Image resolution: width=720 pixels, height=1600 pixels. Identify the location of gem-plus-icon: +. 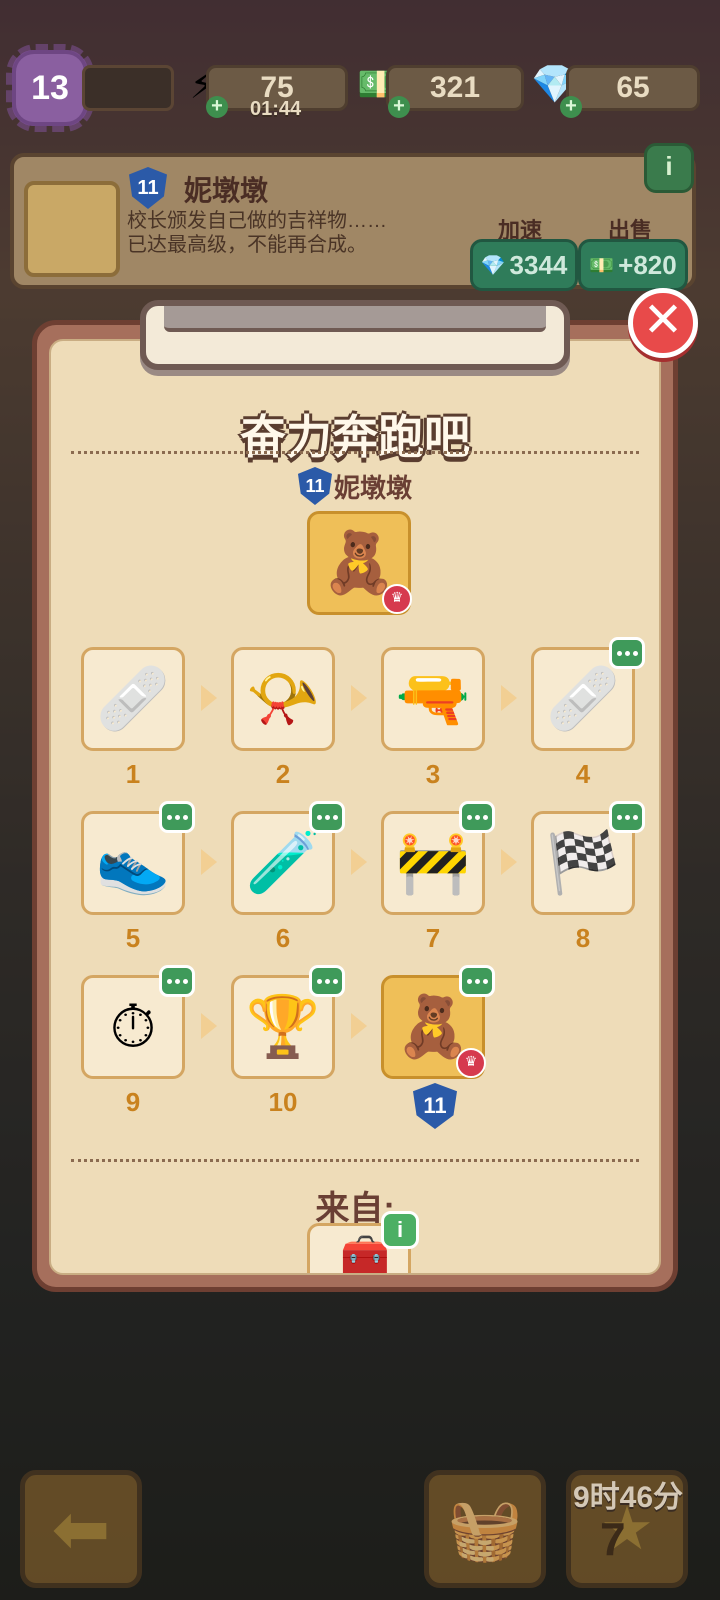
(571, 107).